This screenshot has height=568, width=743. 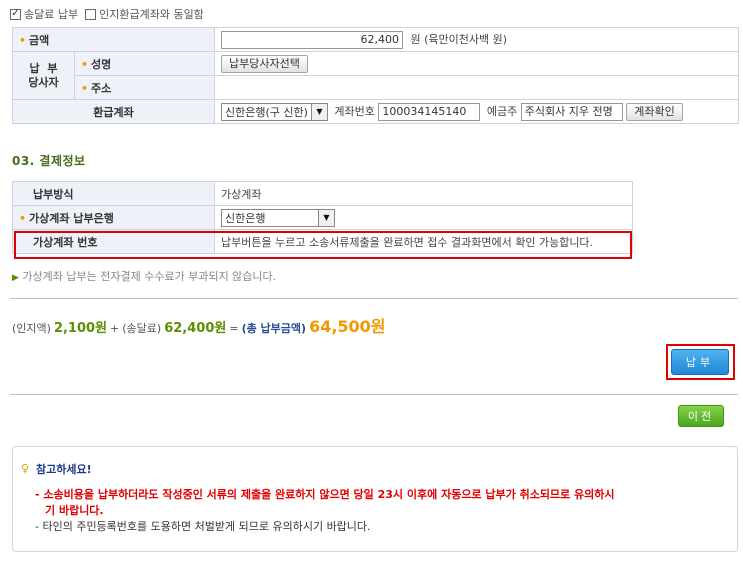 I want to click on method-label-cell: 납부방식, so click(x=113, y=193).